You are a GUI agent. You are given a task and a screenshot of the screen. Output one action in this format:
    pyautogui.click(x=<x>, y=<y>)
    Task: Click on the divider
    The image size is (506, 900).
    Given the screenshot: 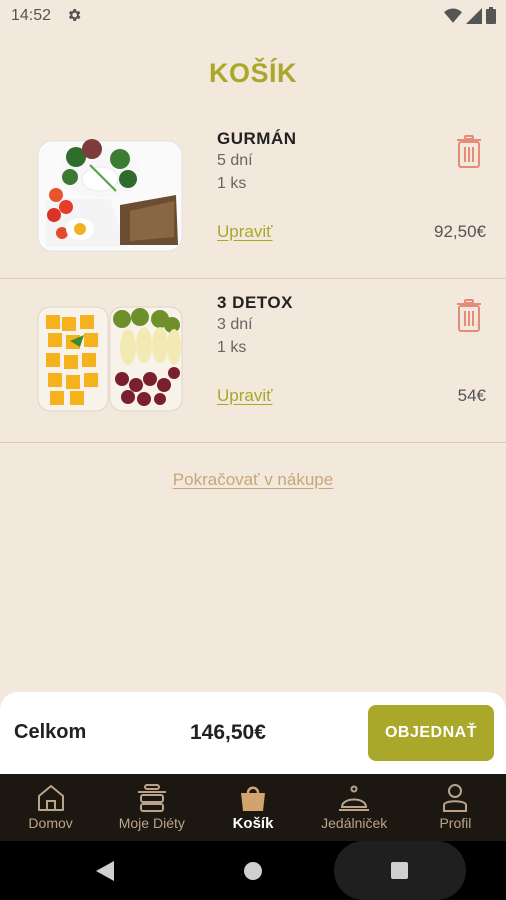 What is the action you would take?
    pyautogui.click(x=253, y=442)
    